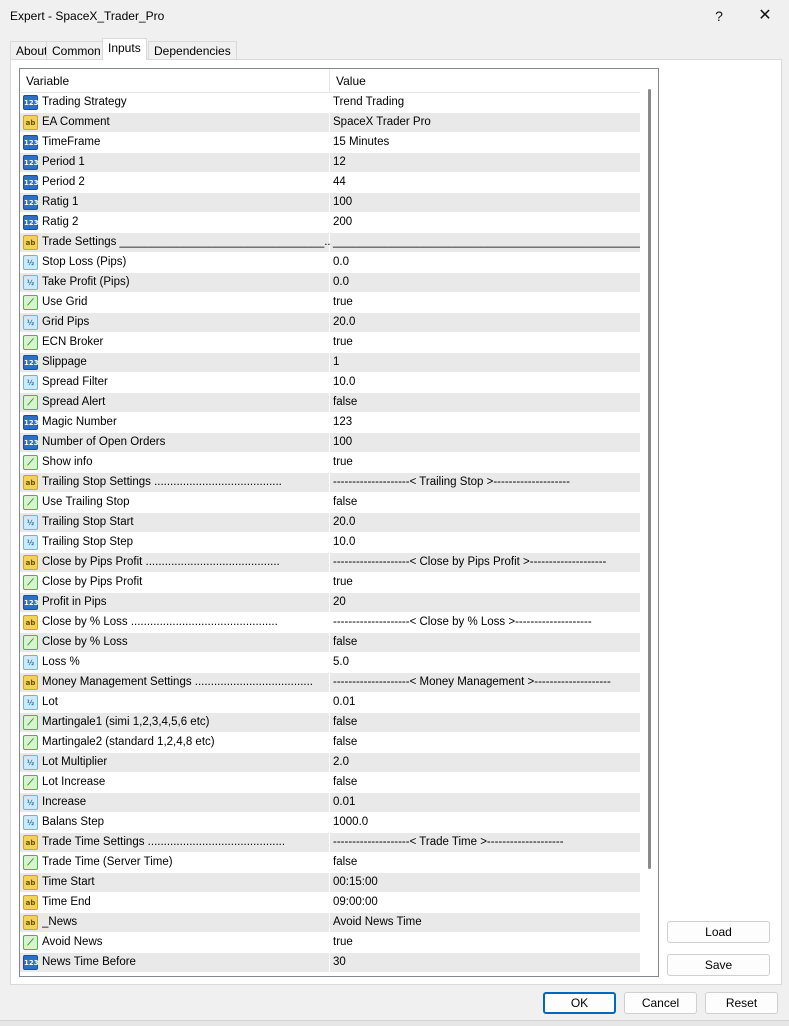  I want to click on help-button: ?, so click(719, 16).